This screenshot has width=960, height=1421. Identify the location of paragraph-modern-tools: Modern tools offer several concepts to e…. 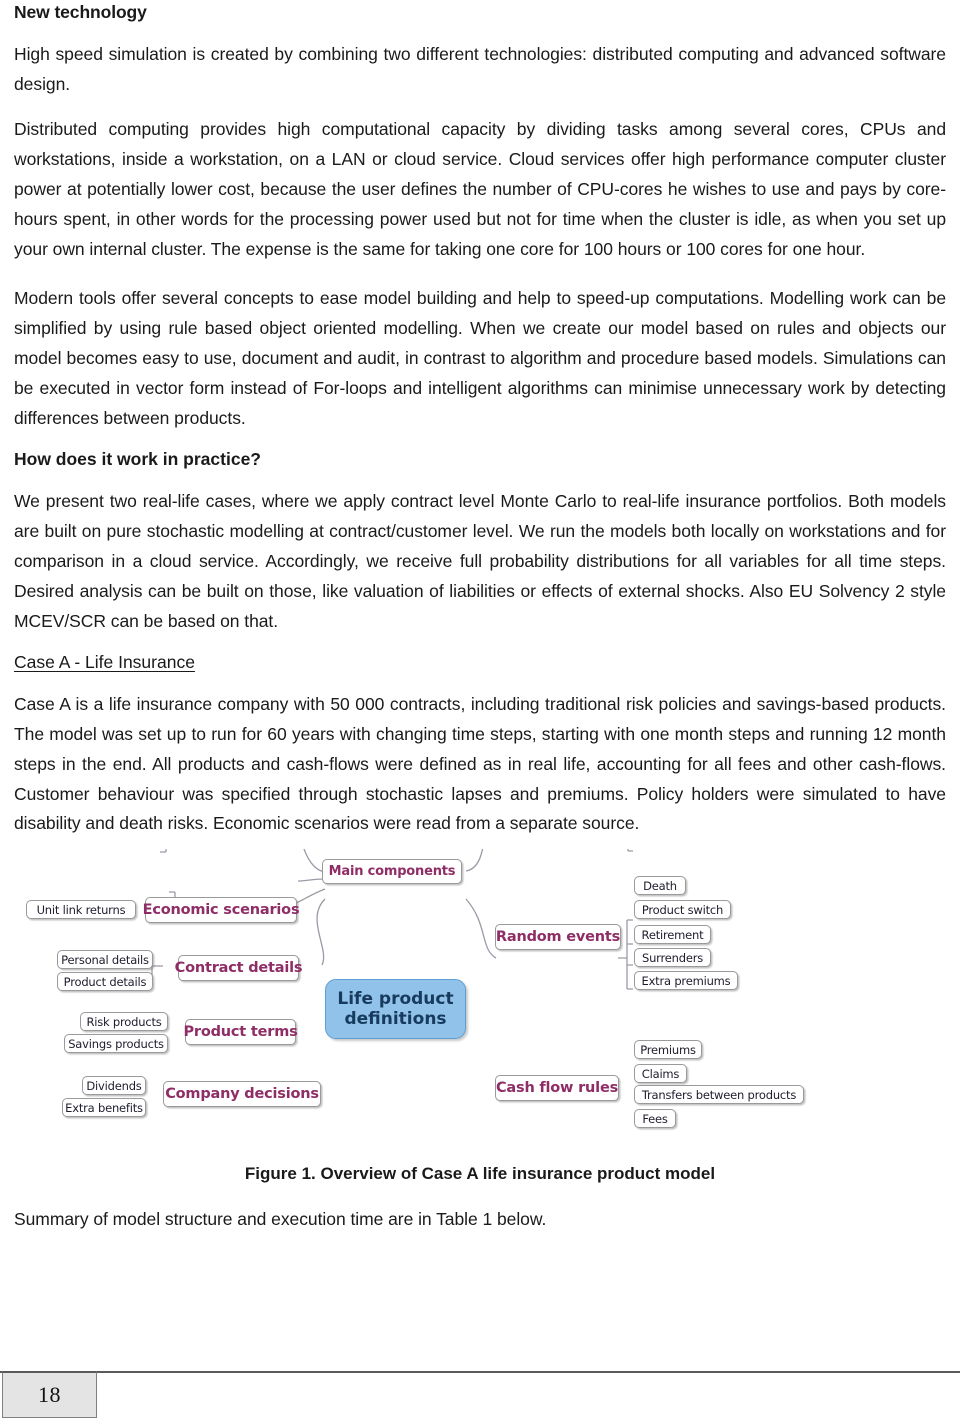
(480, 358).